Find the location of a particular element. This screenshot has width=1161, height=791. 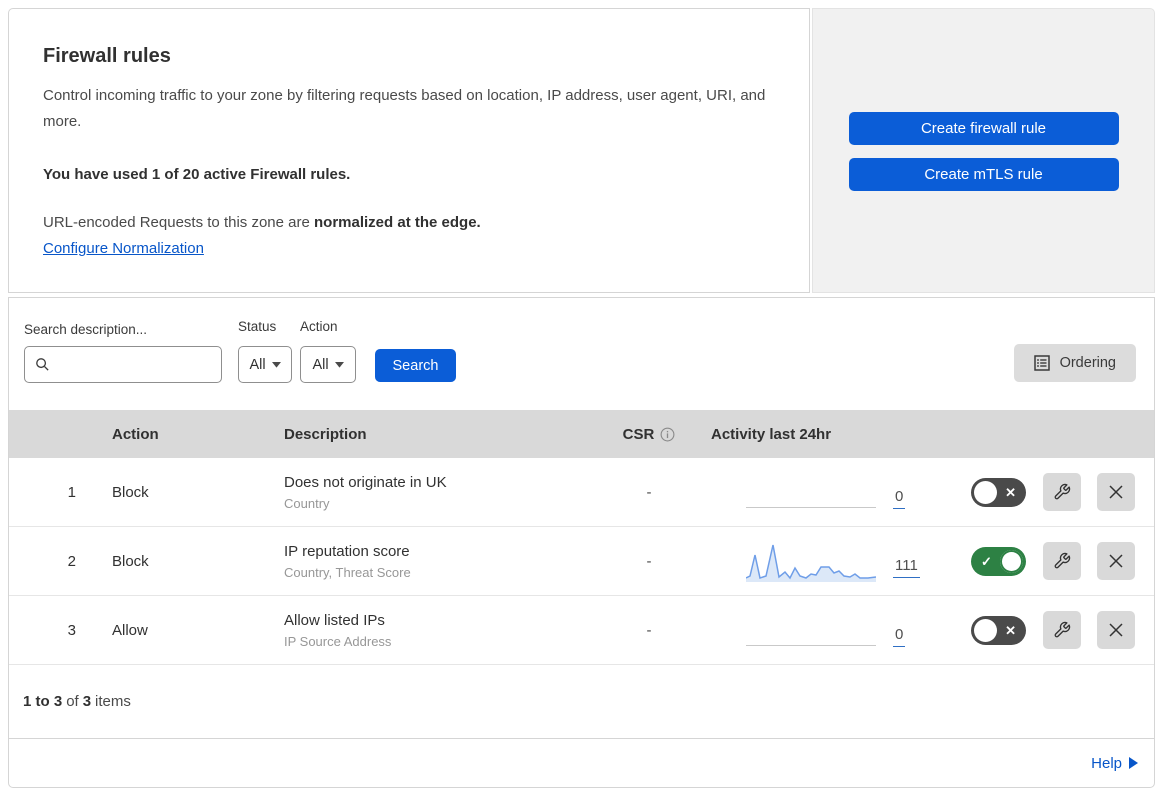

create-mtls-rule-button: Create mTLS rule is located at coordinates (983, 174).